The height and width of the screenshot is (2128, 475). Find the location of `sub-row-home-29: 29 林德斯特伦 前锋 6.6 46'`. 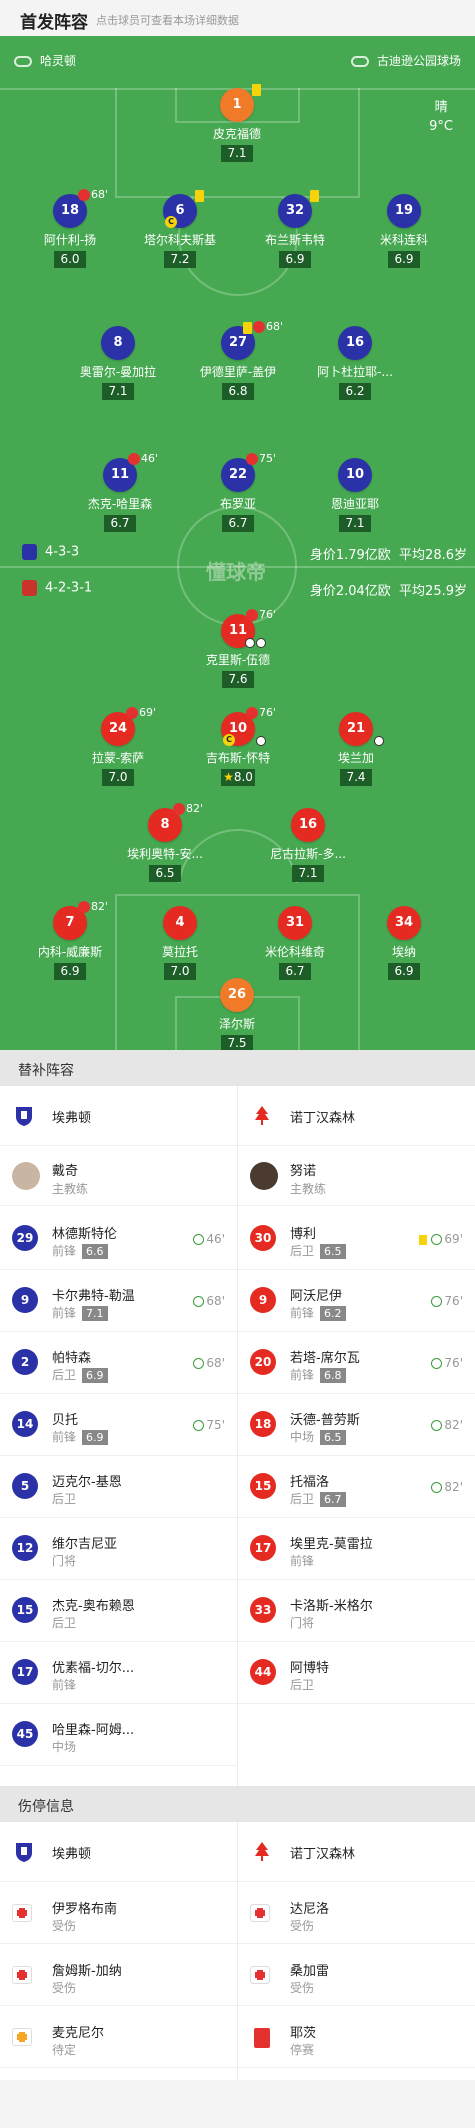

sub-row-home-29: 29 林德斯特伦 前锋 6.6 46' is located at coordinates (118, 1239).